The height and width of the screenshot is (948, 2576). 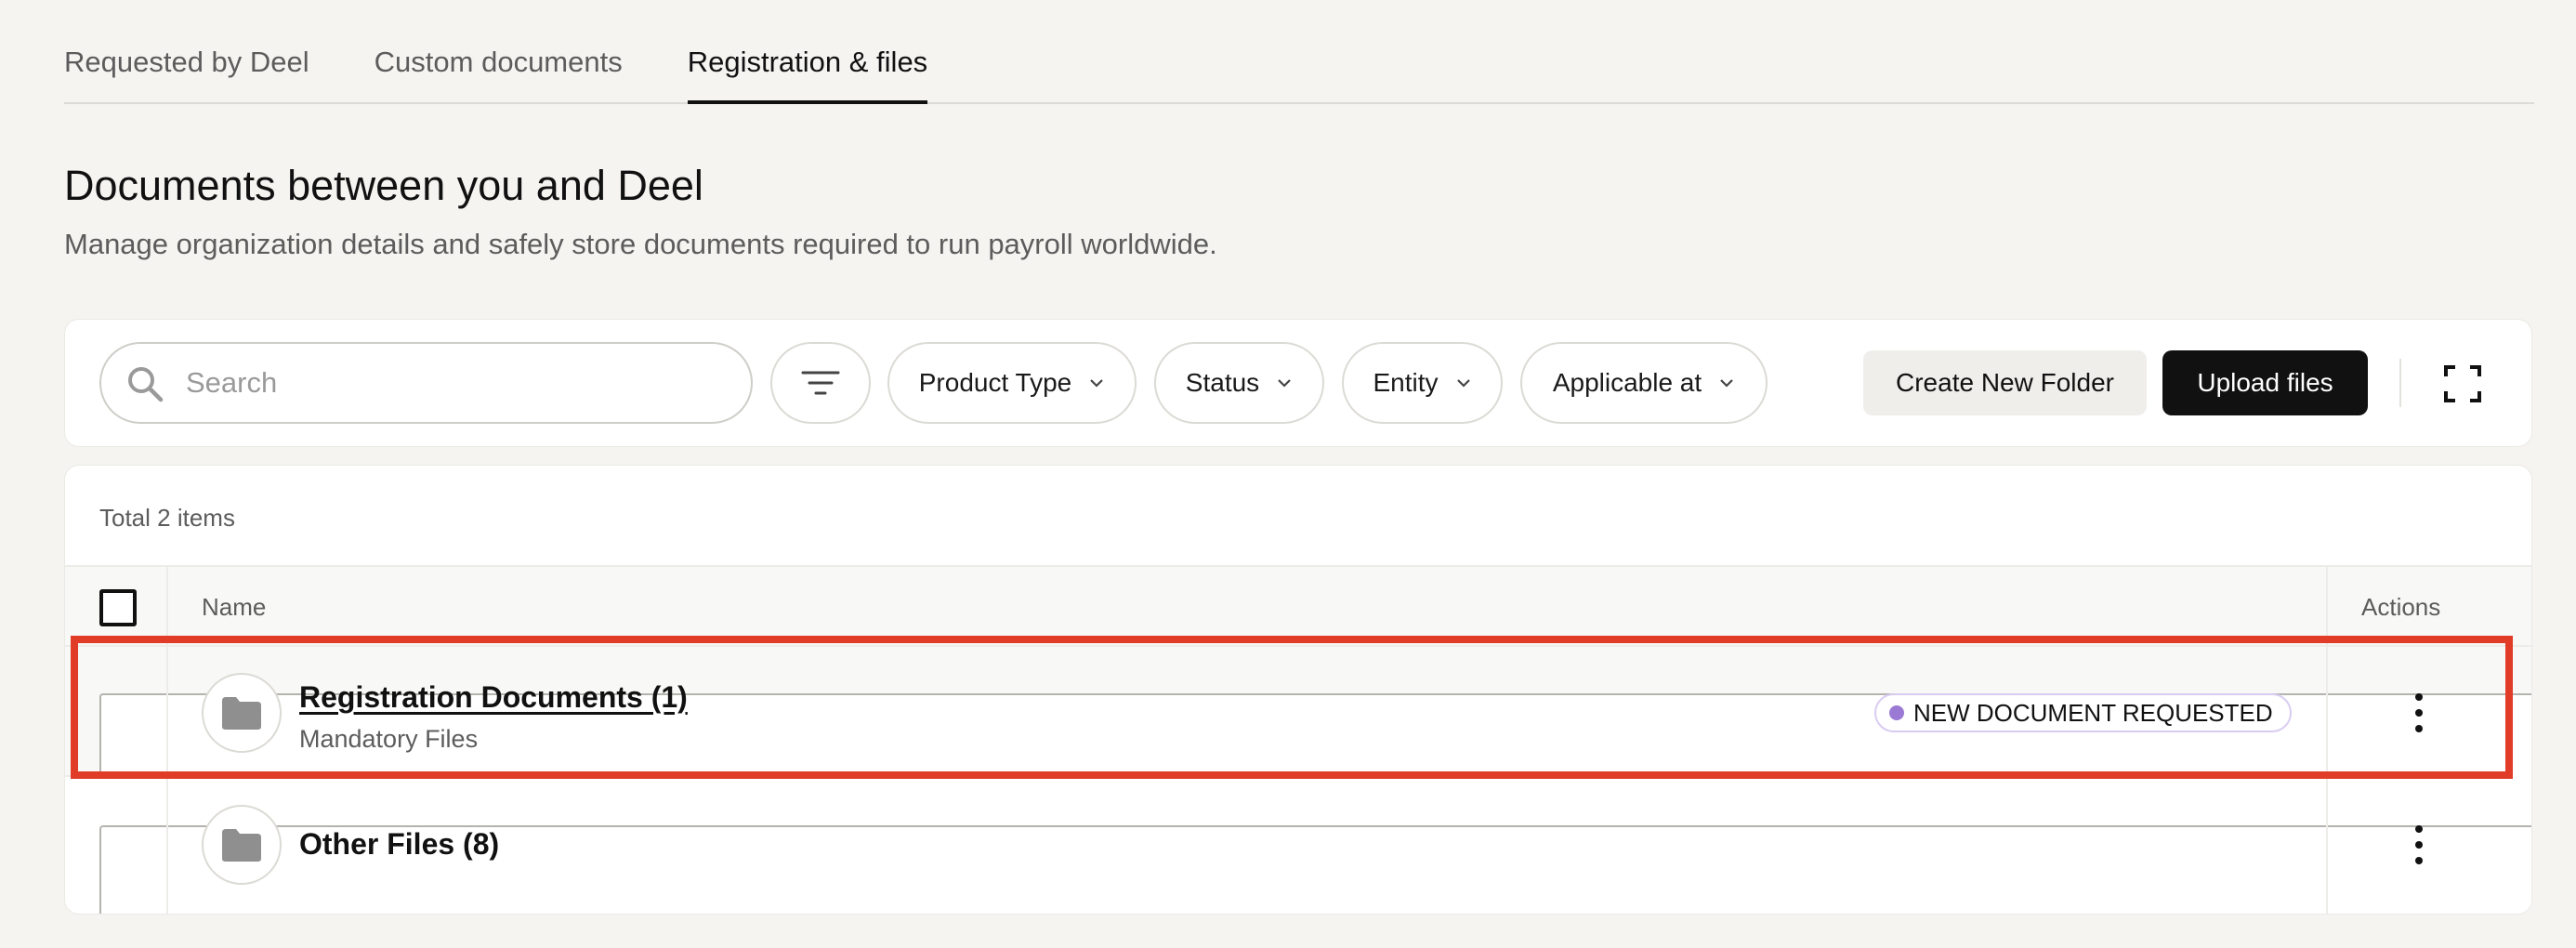 I want to click on status-label: Status, so click(x=1222, y=382).